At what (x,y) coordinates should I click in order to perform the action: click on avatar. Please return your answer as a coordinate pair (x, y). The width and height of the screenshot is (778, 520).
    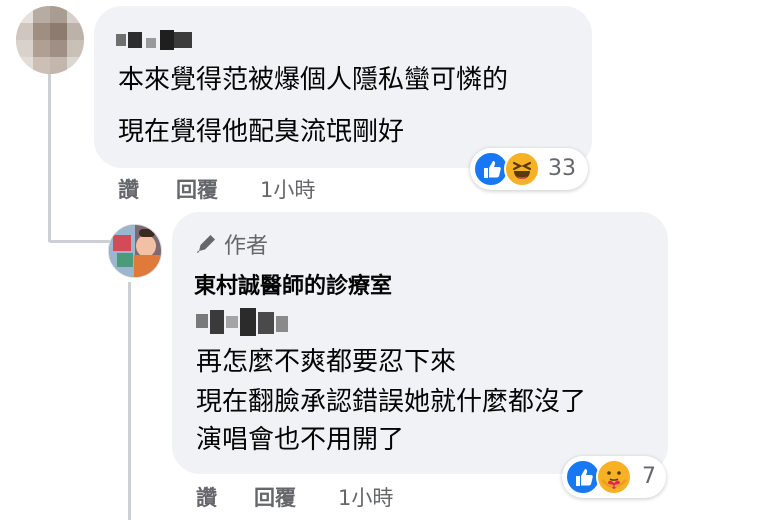
    Looking at the image, I should click on (50, 40).